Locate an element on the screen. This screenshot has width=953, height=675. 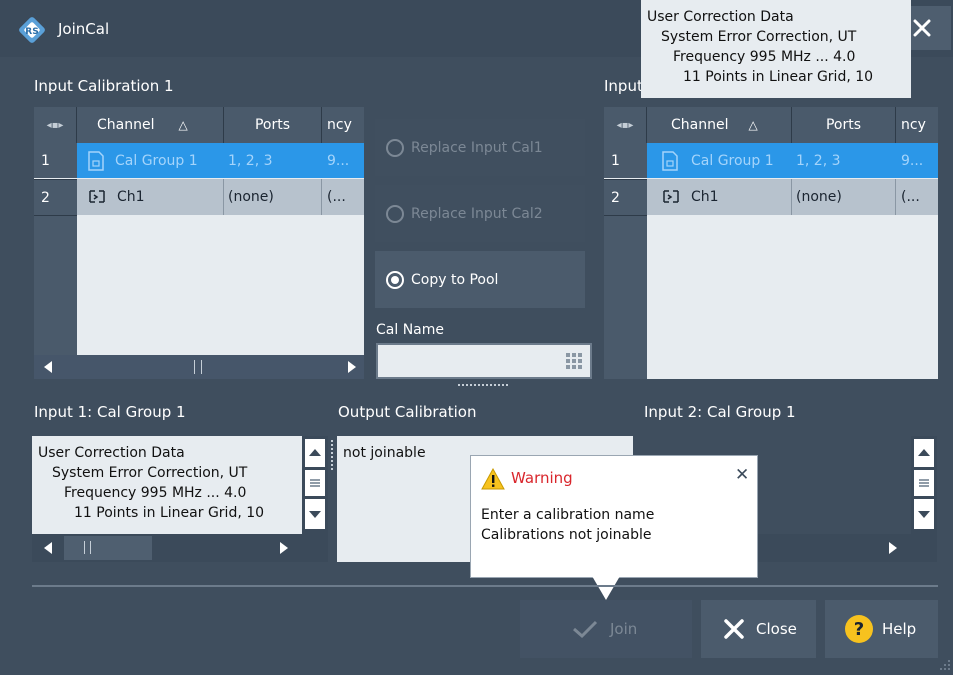
option-label: Copy to Pool is located at coordinates (455, 279).